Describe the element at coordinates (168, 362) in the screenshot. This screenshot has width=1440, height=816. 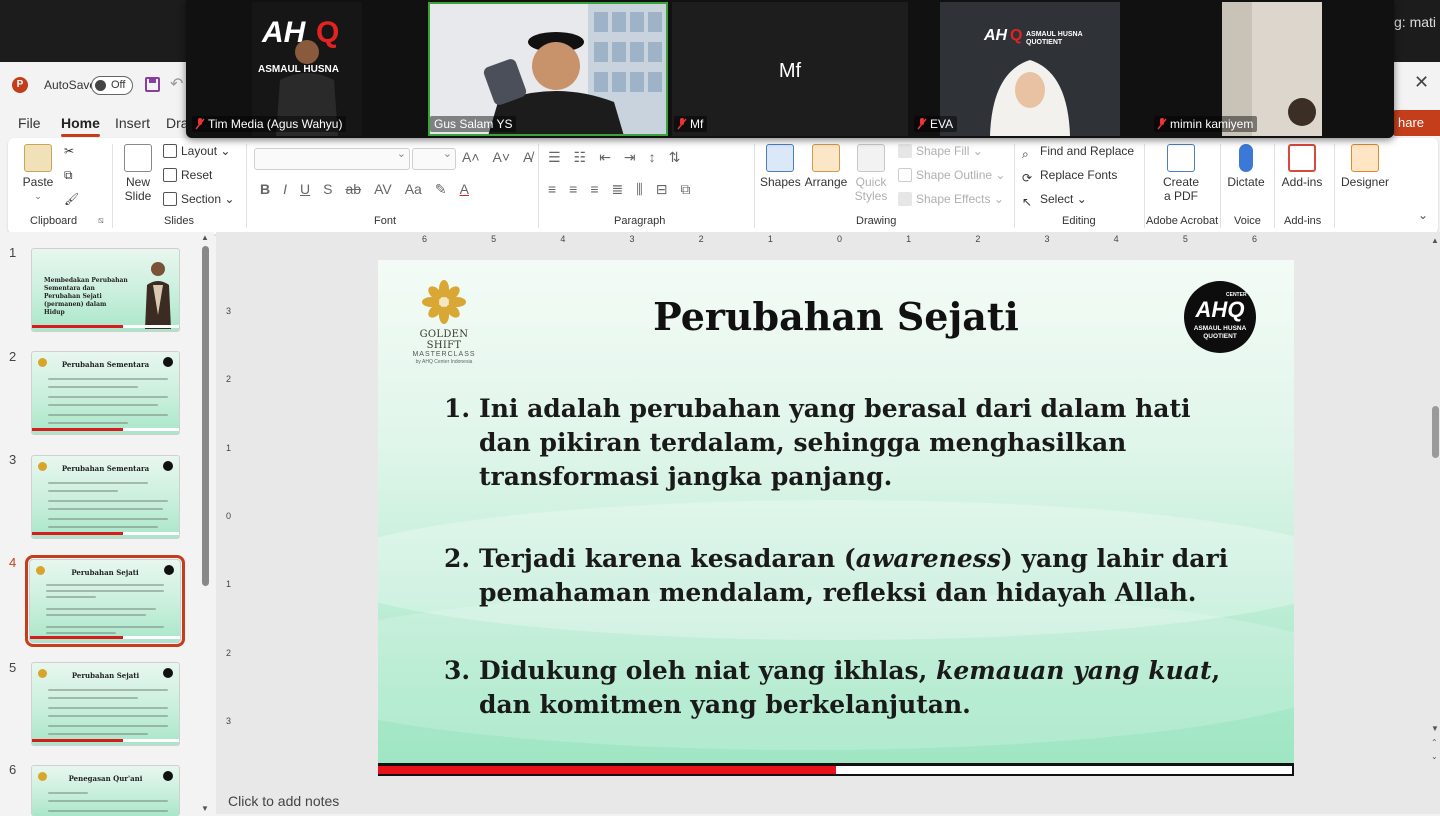
I see `ahq-logo-icon` at that location.